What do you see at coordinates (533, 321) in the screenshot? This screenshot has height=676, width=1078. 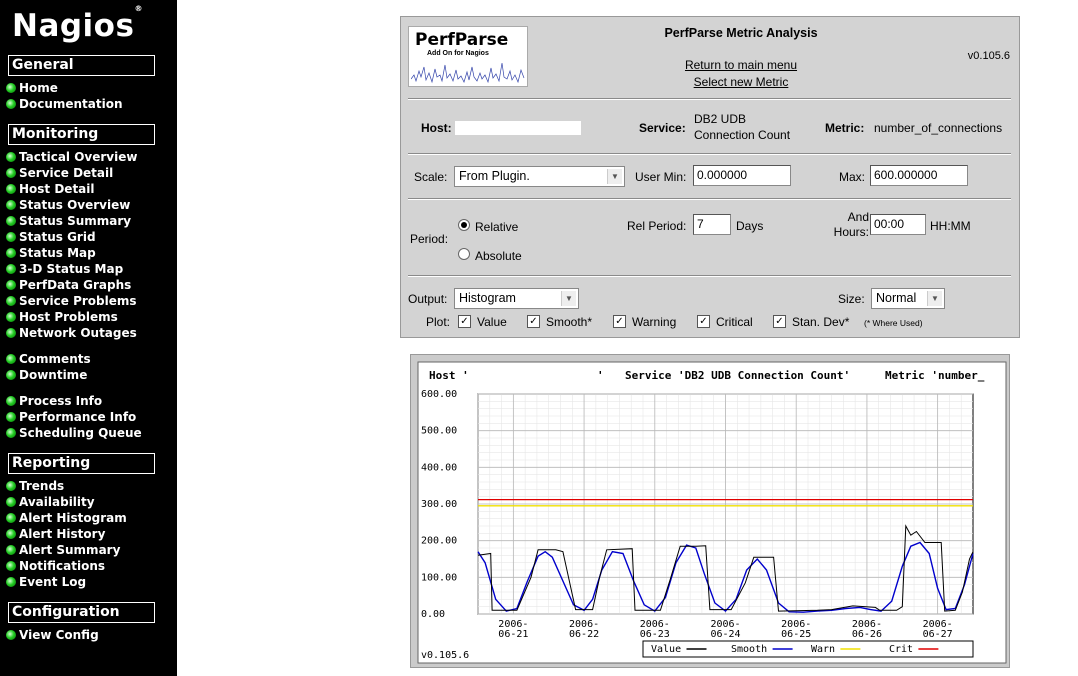 I see `plot-smooth--checkbox: ✓` at bounding box center [533, 321].